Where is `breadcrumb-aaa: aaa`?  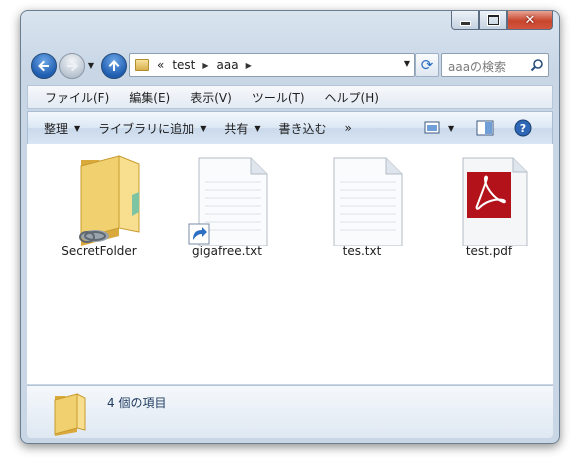
breadcrumb-aaa: aaa is located at coordinates (228, 65).